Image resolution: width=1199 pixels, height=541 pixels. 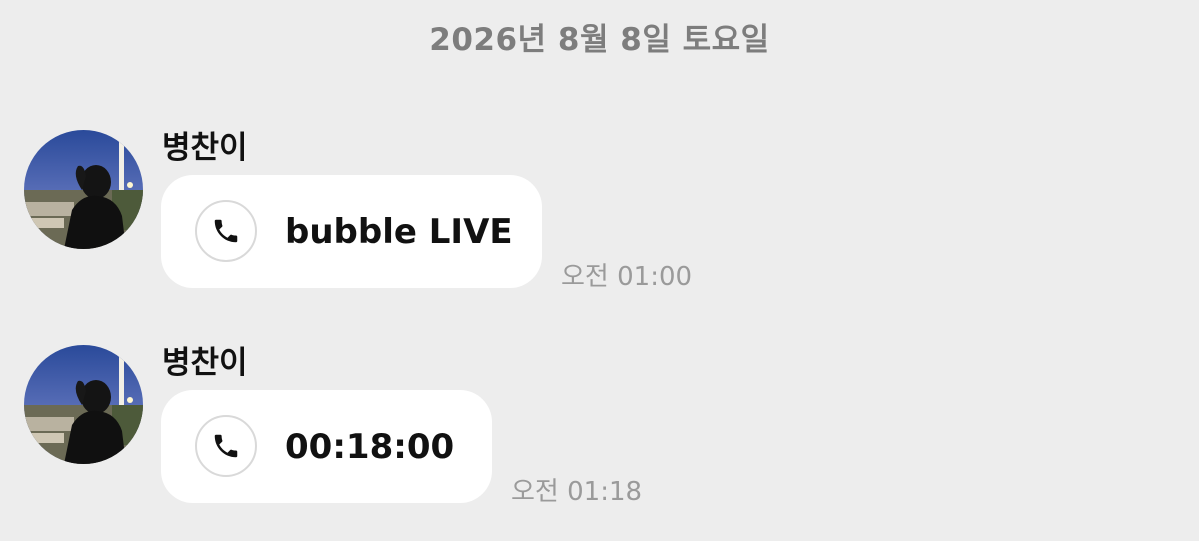 I want to click on sender-name: 병찬이, so click(x=205, y=363).